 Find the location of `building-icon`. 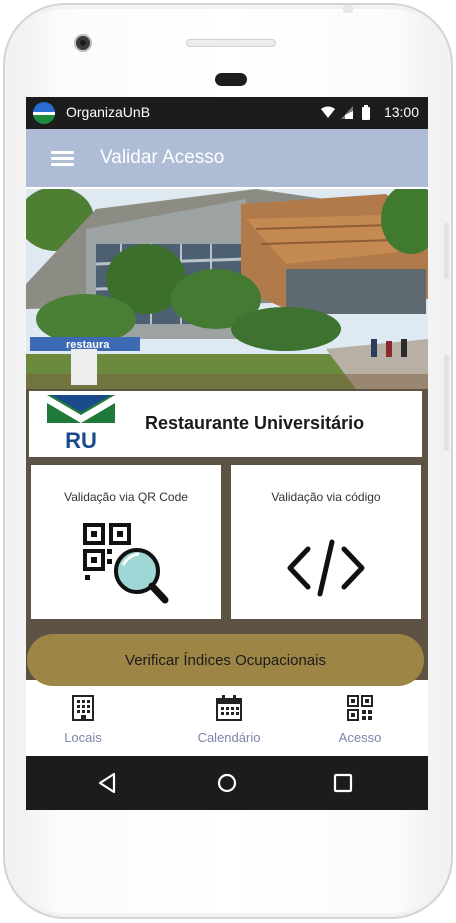

building-icon is located at coordinates (83, 708).